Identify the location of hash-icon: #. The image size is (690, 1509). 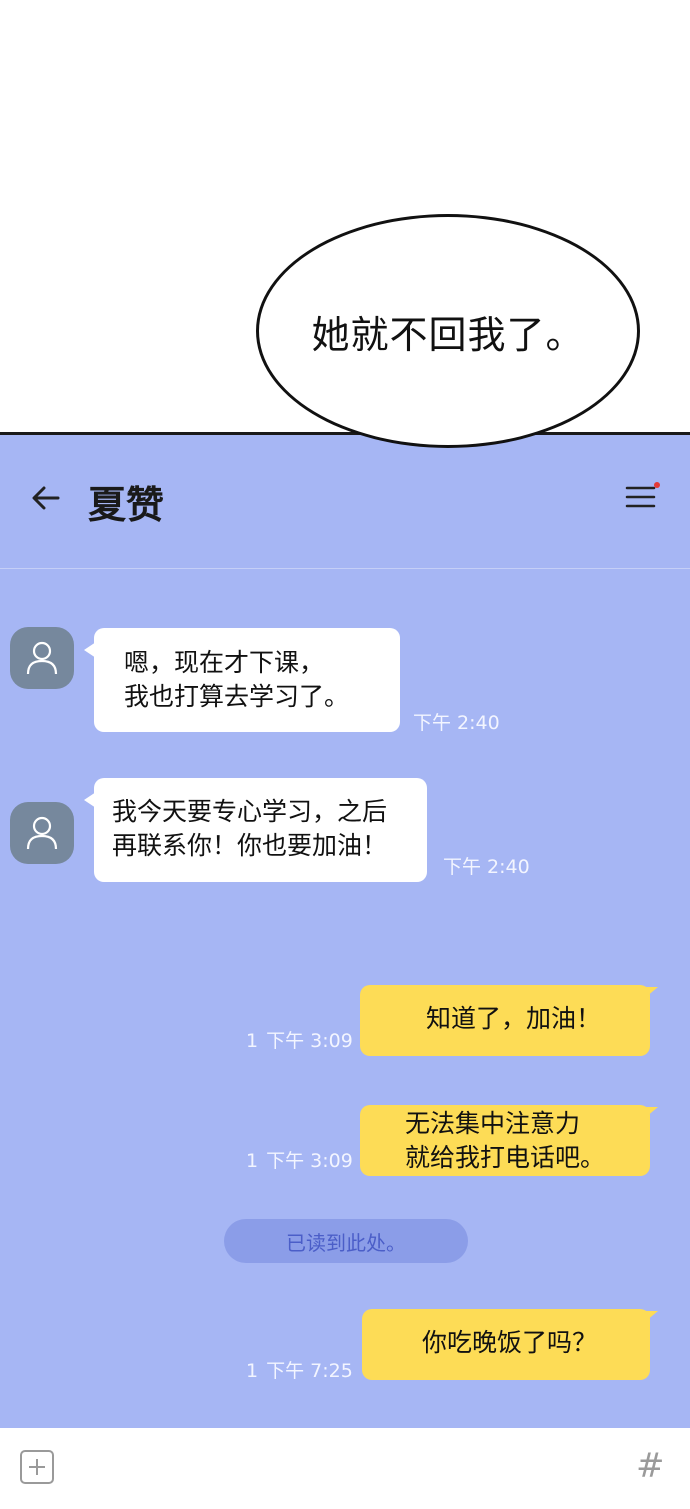
(650, 1466).